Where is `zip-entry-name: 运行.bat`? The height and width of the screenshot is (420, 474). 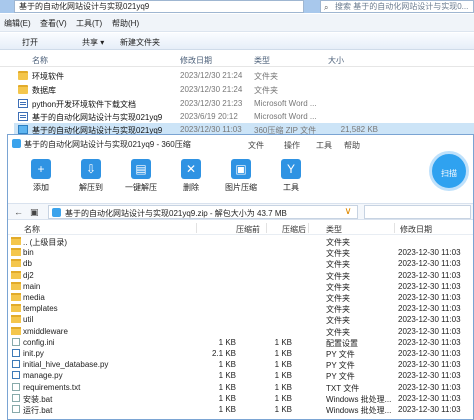
zip-entry-name: 运行.bat is located at coordinates (38, 410).